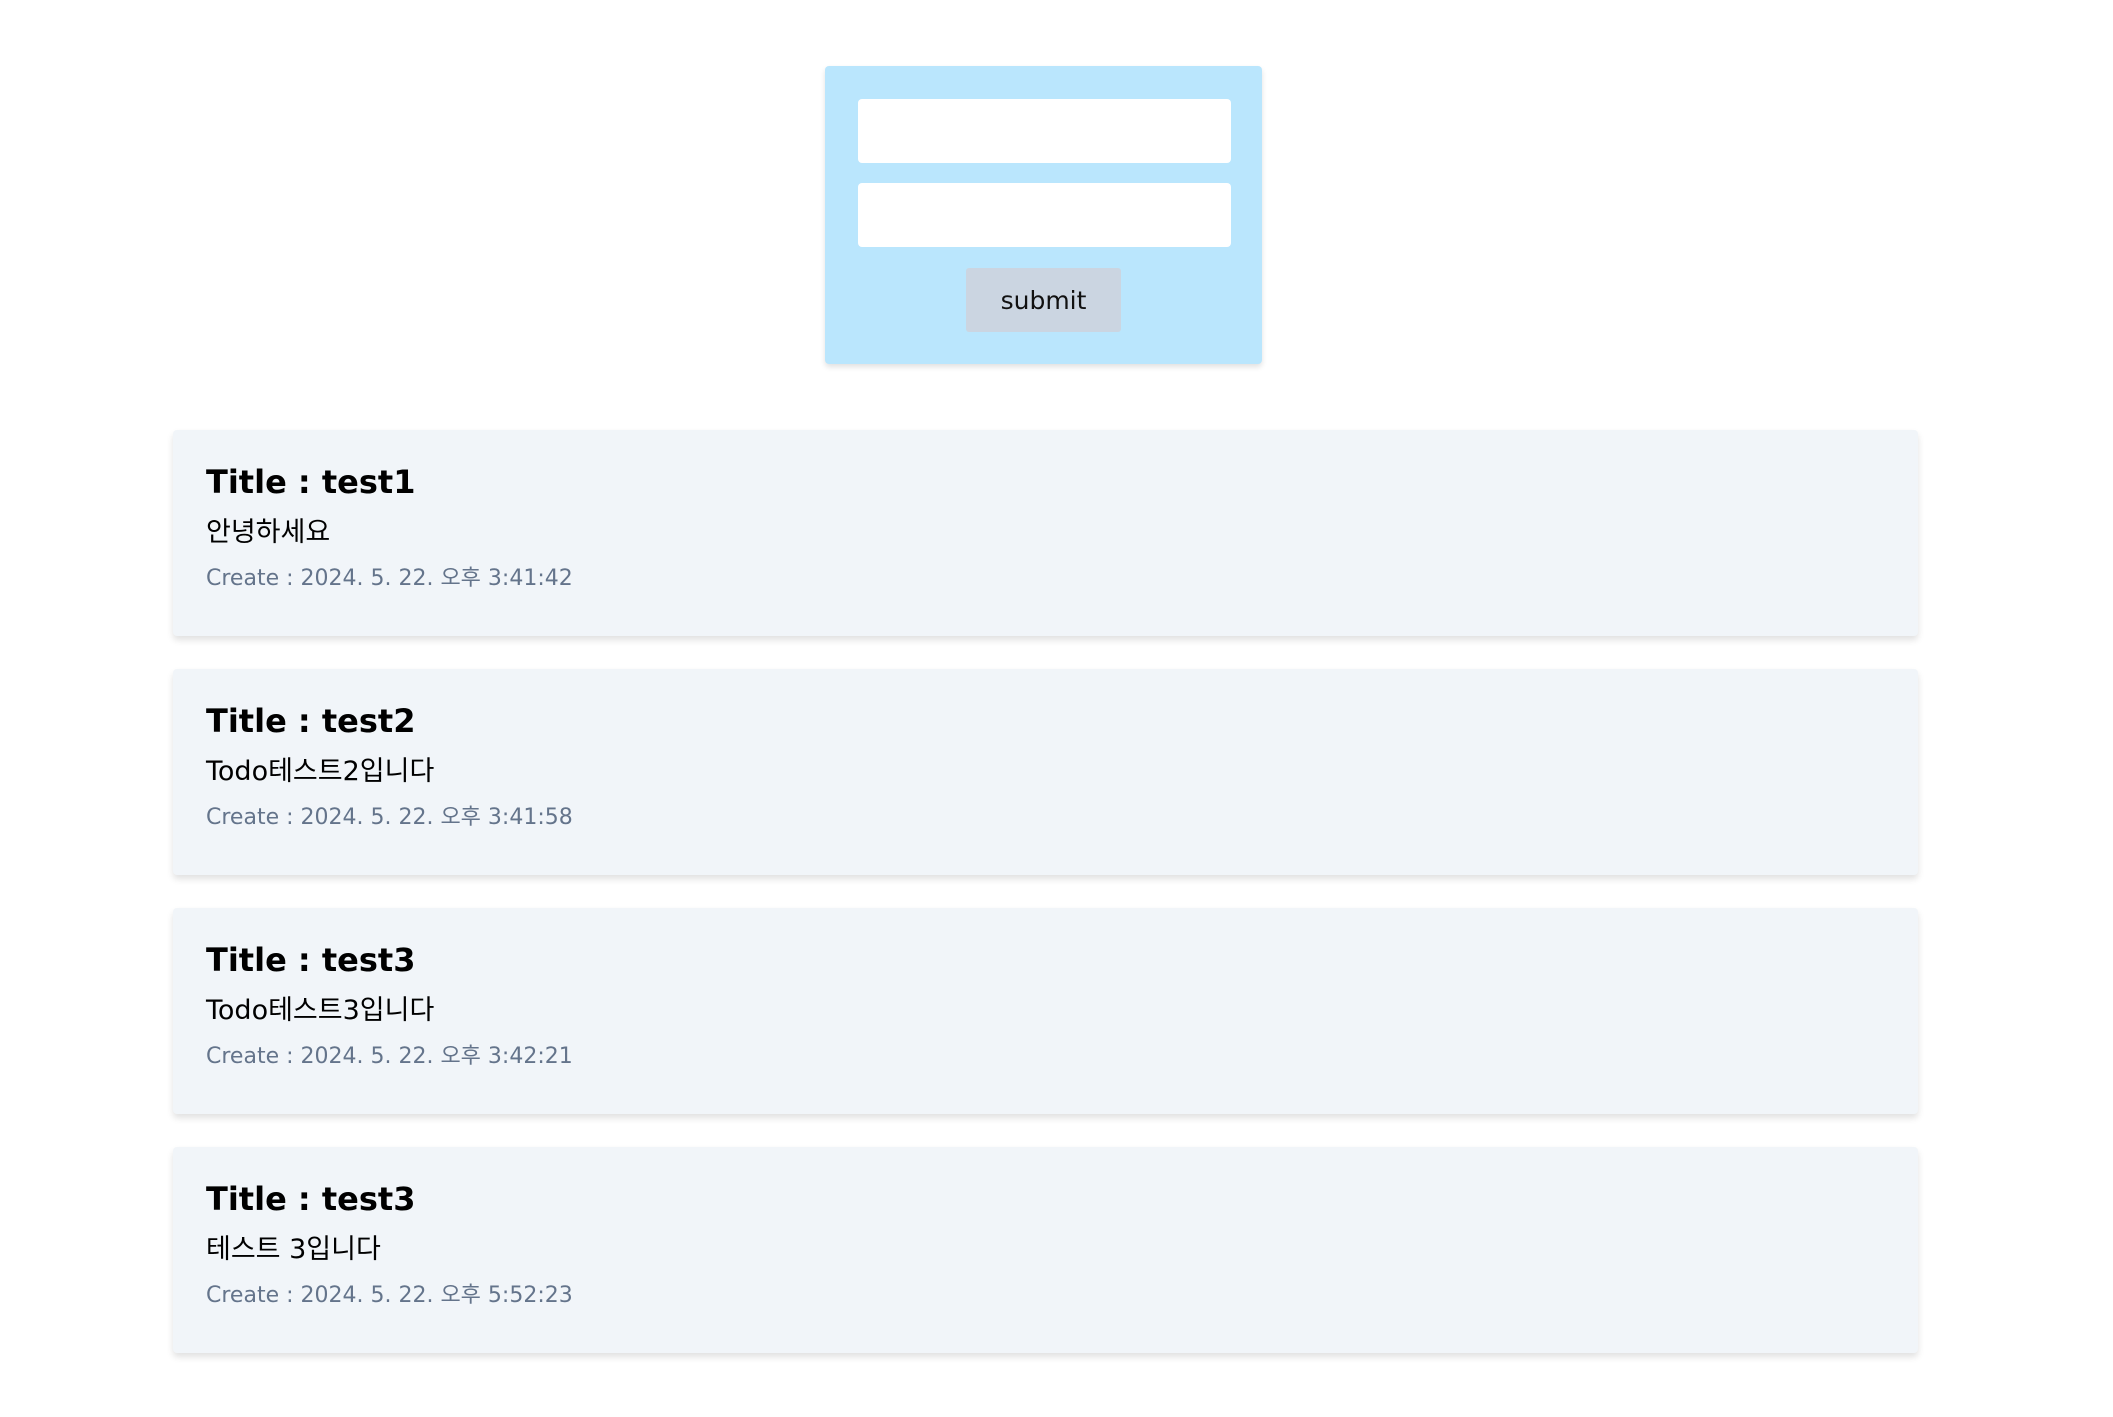 The image size is (2113, 1417). Describe the element at coordinates (389, 817) in the screenshot. I see `todo-created-time: Create : 2024. 5. 22. 오후 3:41:58` at that location.